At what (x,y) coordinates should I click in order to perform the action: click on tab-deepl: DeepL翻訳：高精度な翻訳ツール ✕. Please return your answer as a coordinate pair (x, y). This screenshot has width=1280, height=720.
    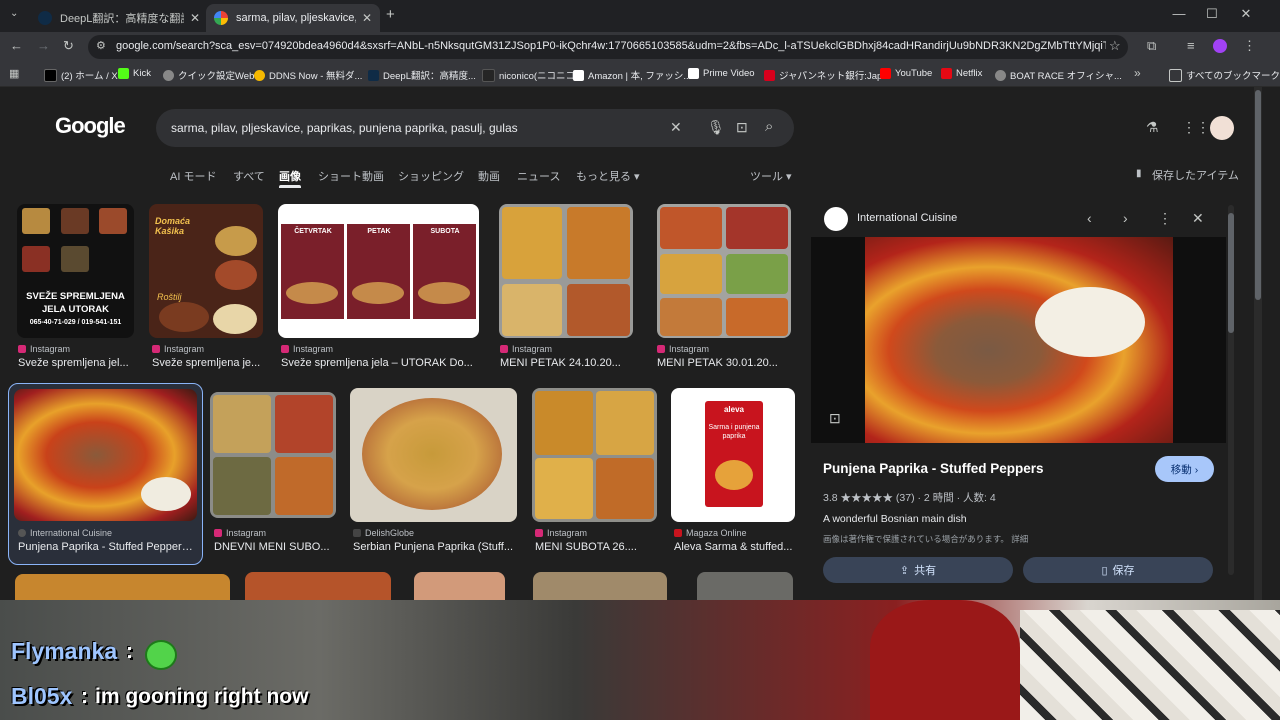
    Looking at the image, I should click on (119, 18).